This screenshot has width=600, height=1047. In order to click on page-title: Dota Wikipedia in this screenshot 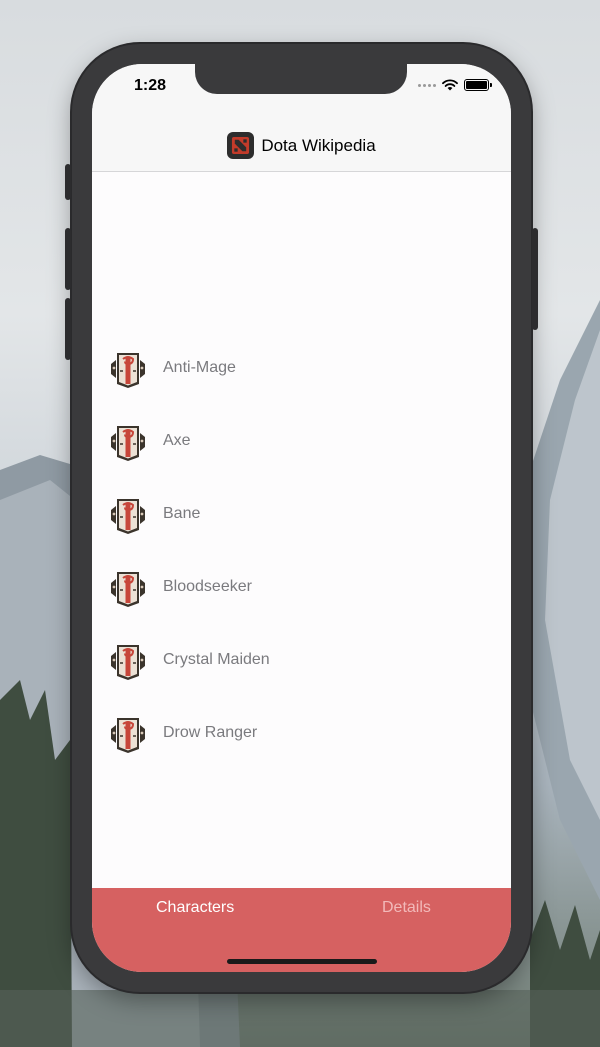, I will do `click(318, 145)`.